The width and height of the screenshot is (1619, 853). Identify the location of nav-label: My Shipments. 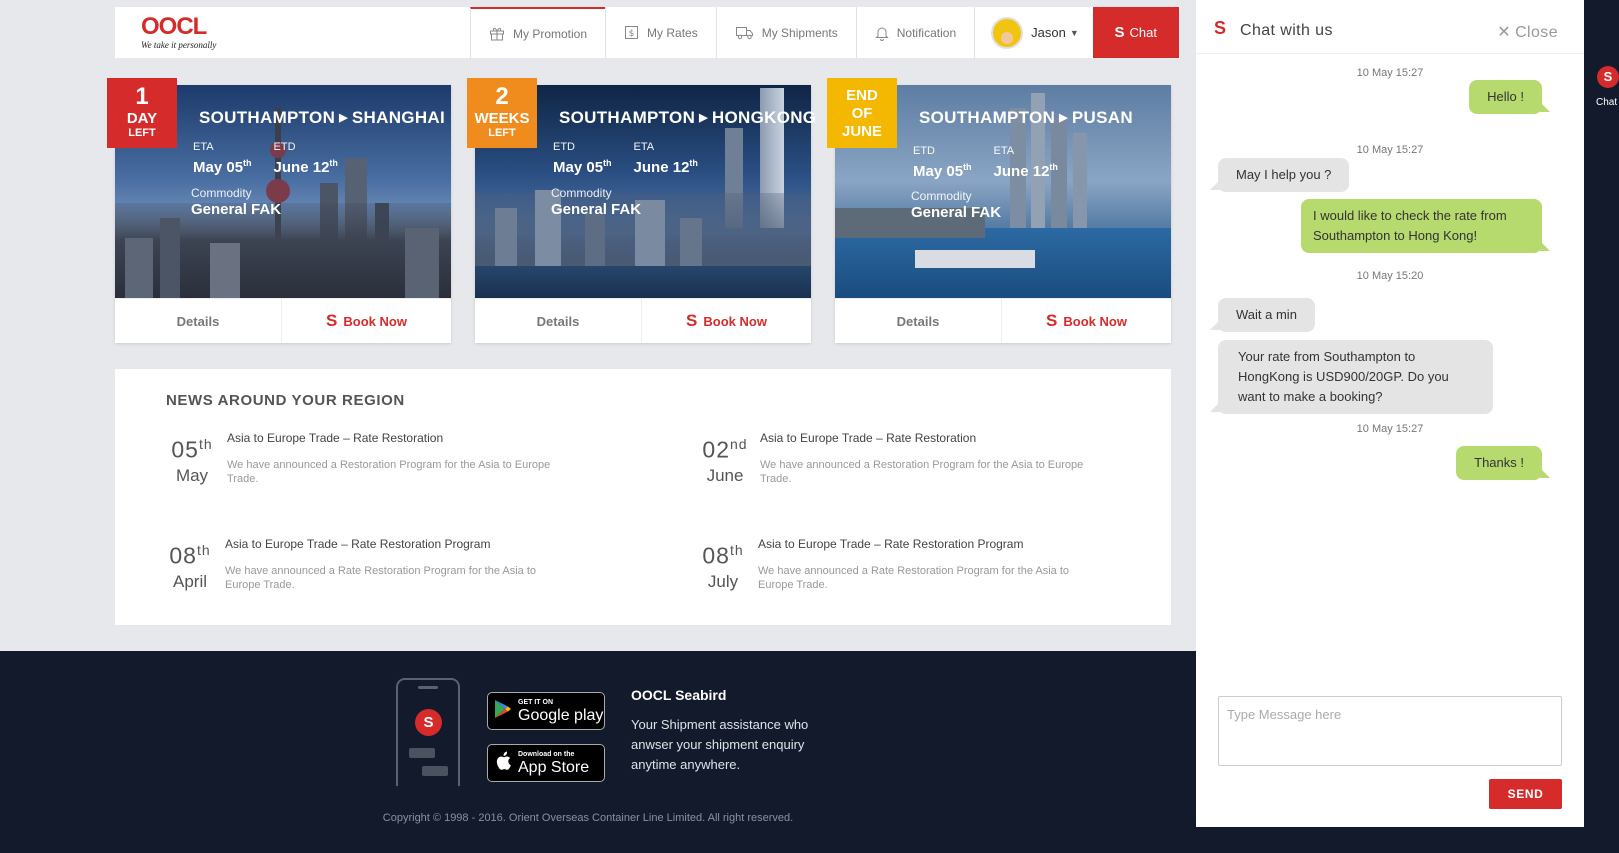
(799, 32).